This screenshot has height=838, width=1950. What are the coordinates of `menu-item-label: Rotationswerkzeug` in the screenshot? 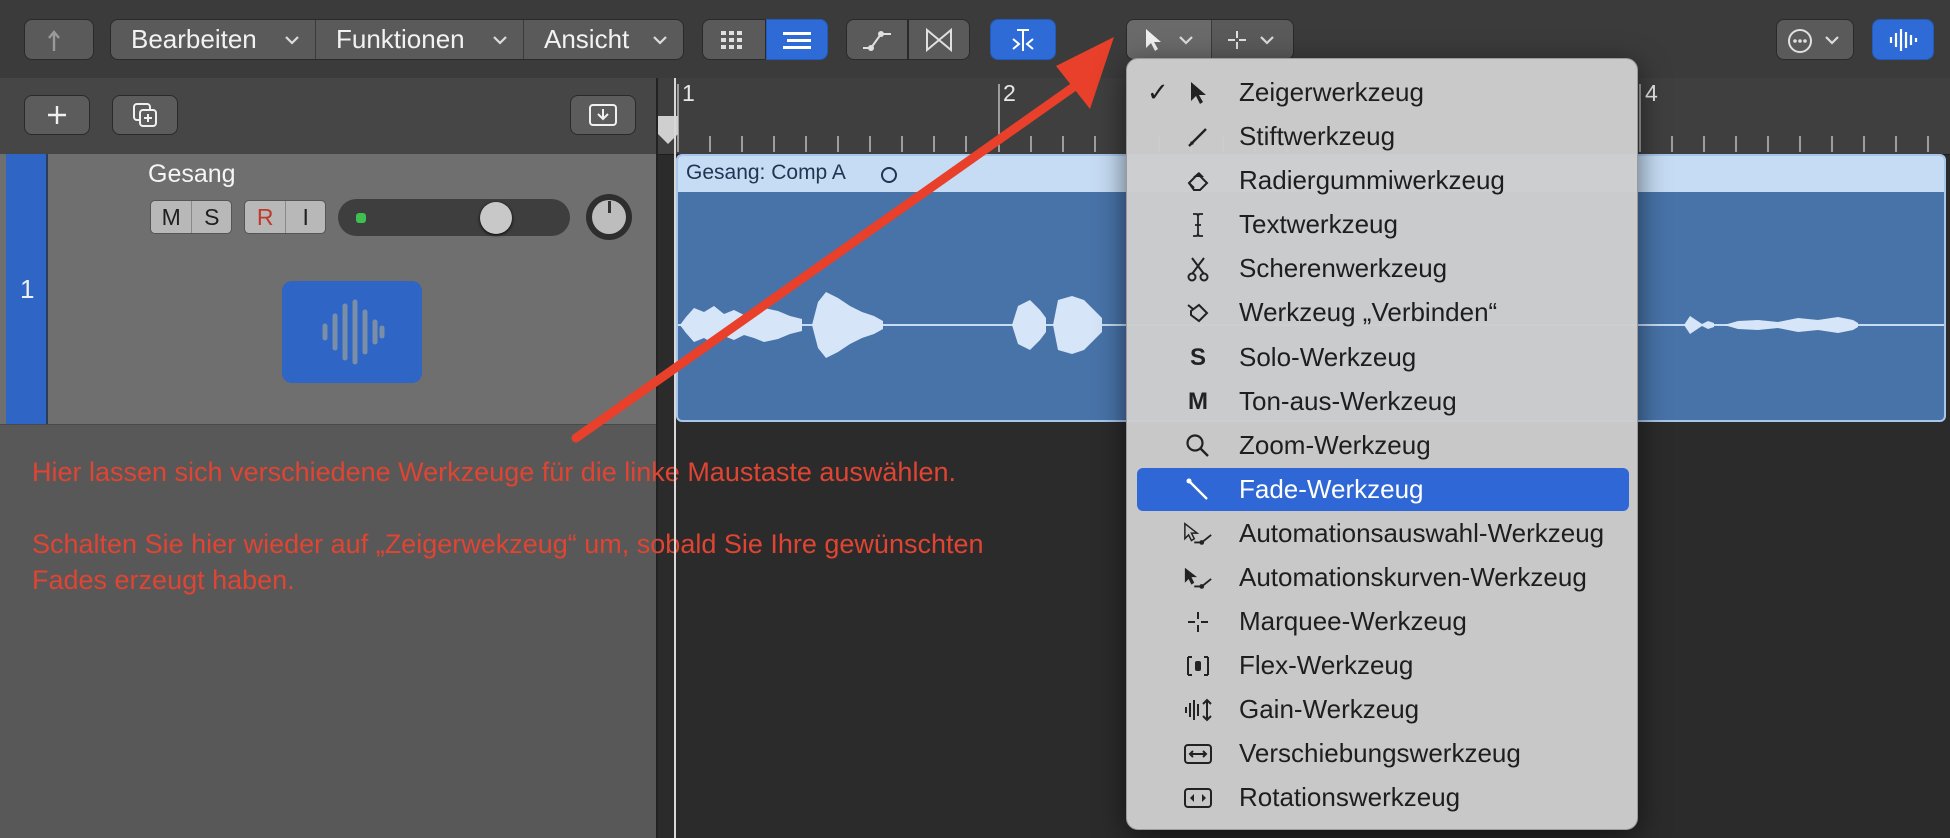 It's located at (1350, 797).